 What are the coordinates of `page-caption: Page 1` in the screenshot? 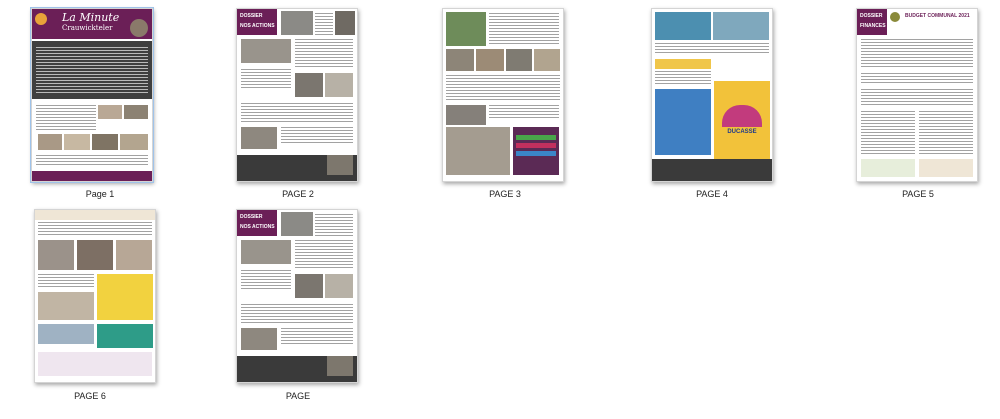 It's located at (100, 194).